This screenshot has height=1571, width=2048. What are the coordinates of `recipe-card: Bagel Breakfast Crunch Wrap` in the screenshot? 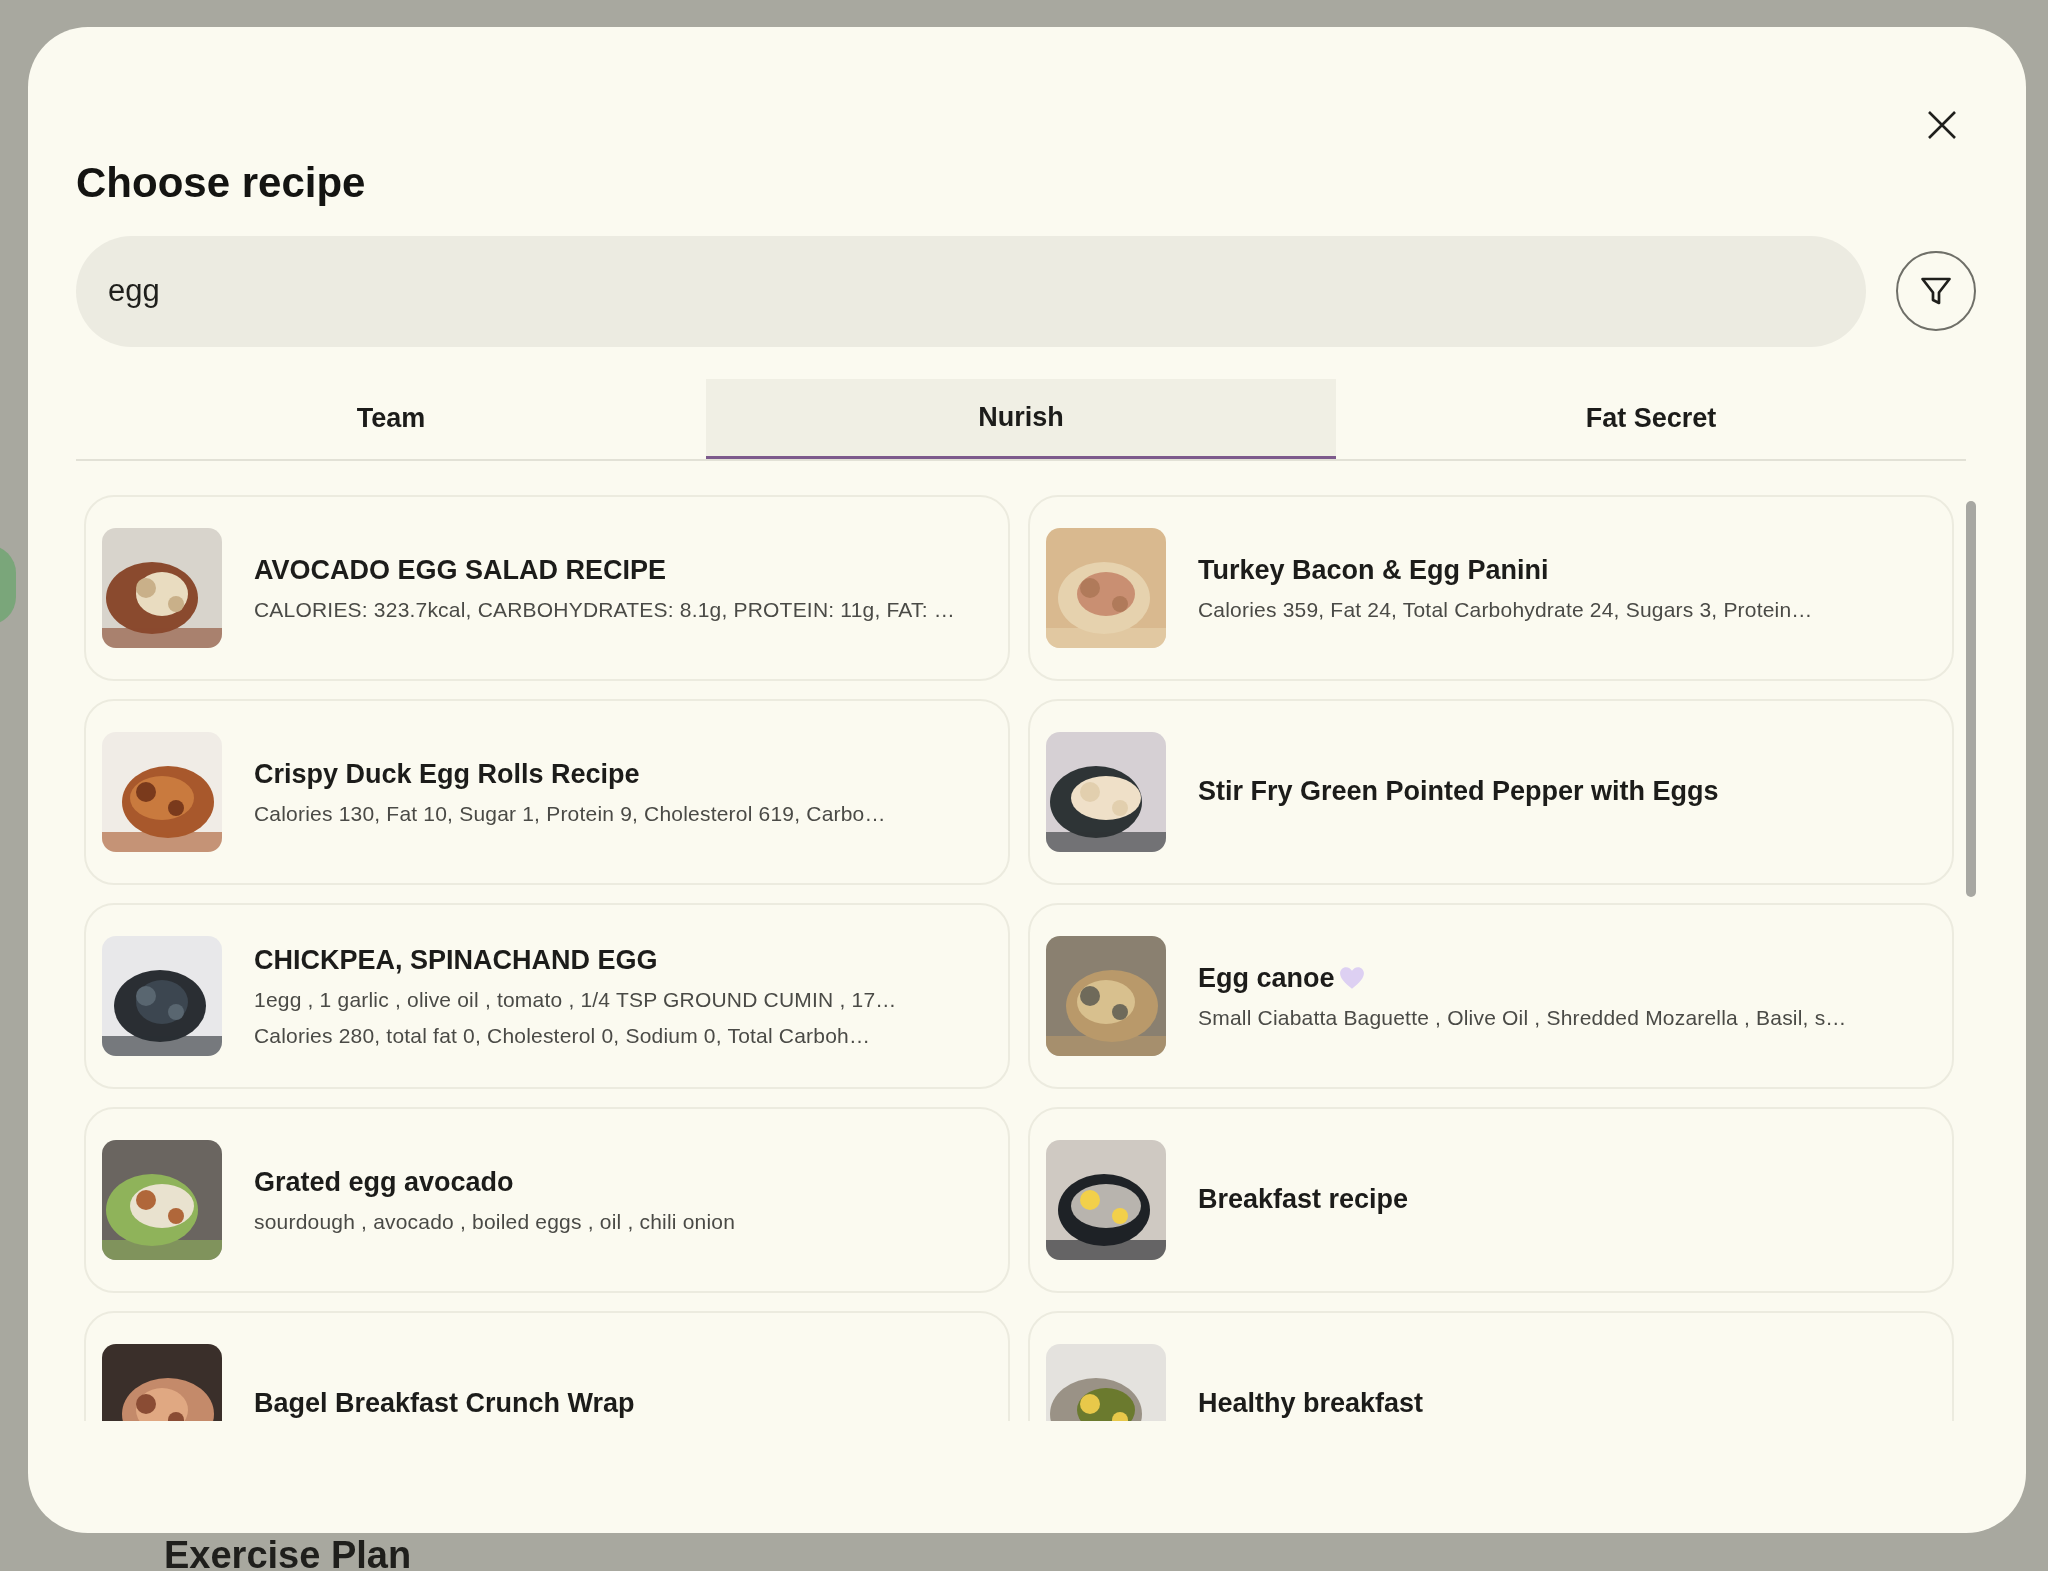 It's located at (547, 1365).